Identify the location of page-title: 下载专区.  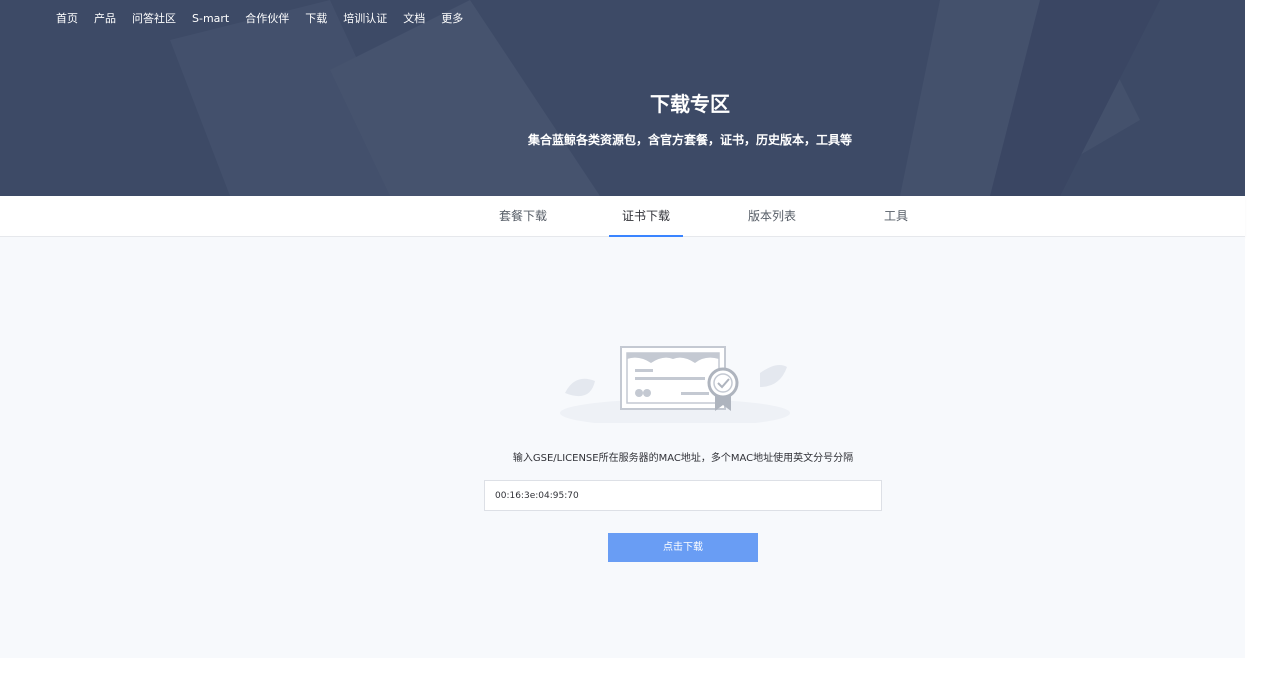
(690, 104).